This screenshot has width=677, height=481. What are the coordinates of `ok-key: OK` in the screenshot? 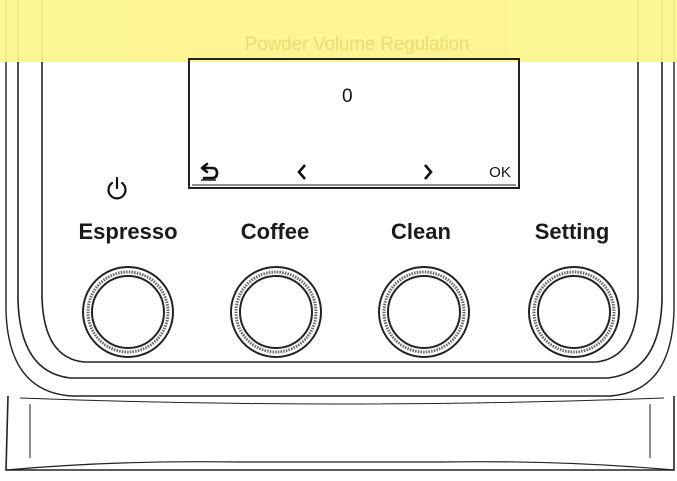 It's located at (500, 172).